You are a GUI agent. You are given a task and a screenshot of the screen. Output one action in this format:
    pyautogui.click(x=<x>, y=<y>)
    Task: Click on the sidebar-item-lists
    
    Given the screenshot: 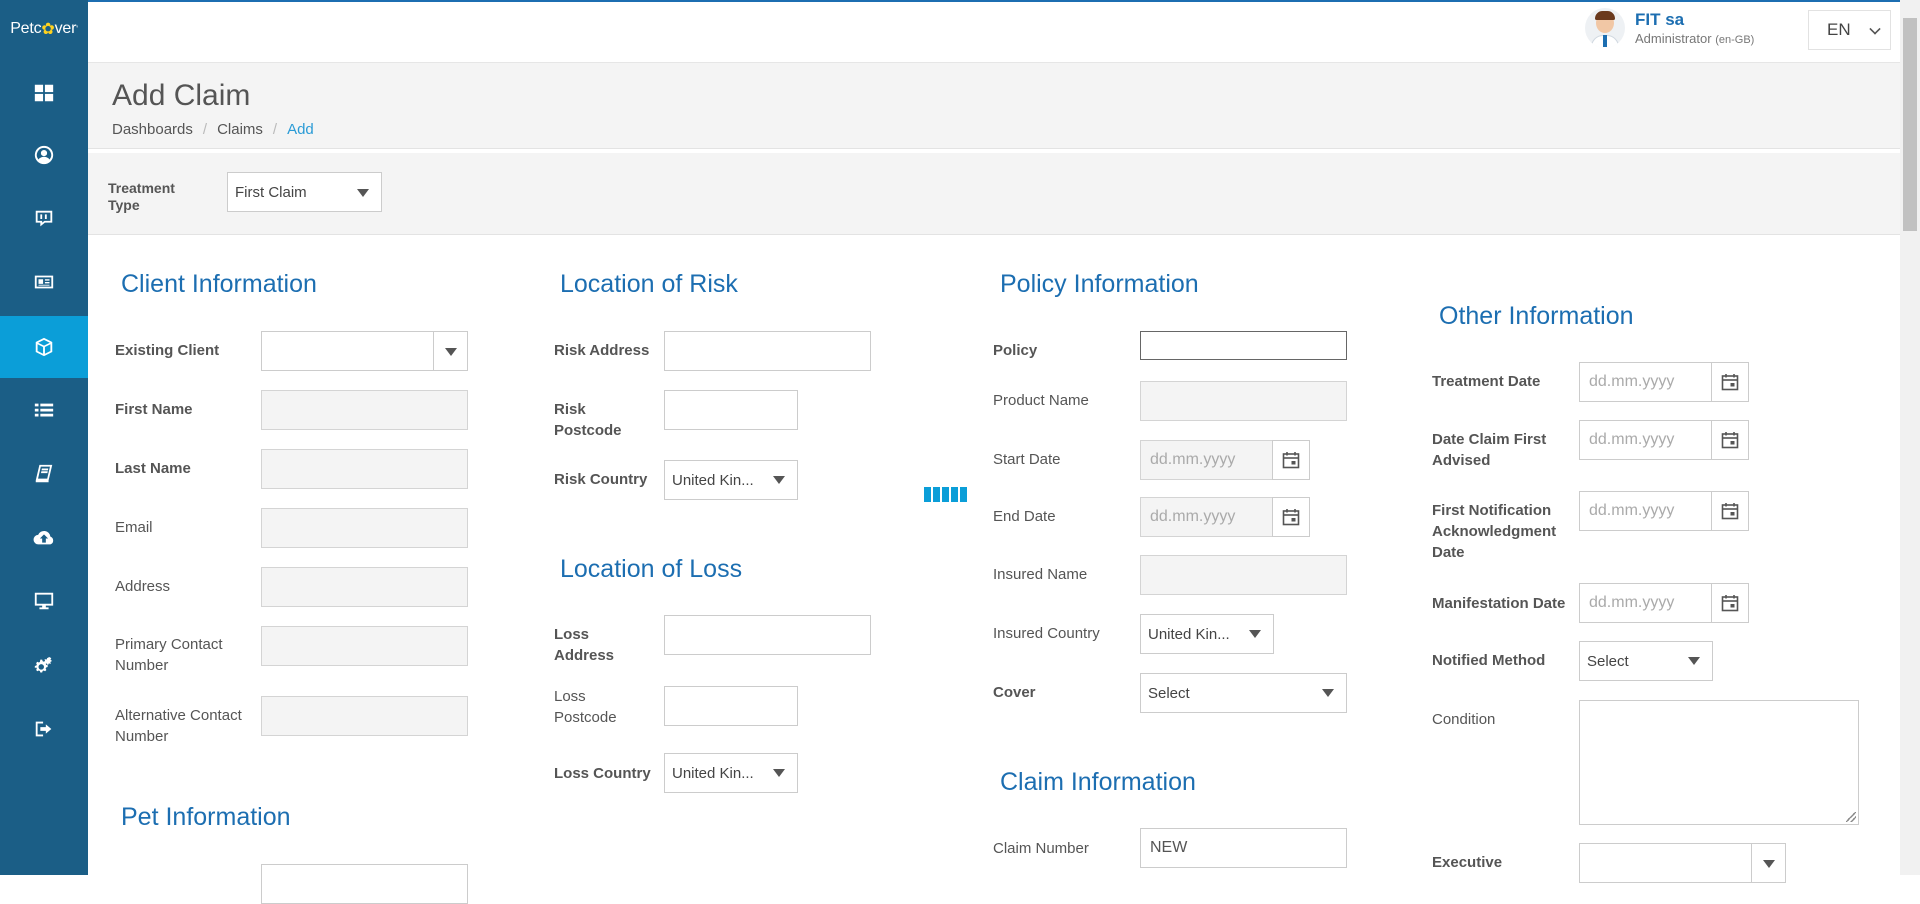 What is the action you would take?
    pyautogui.click(x=44, y=411)
    